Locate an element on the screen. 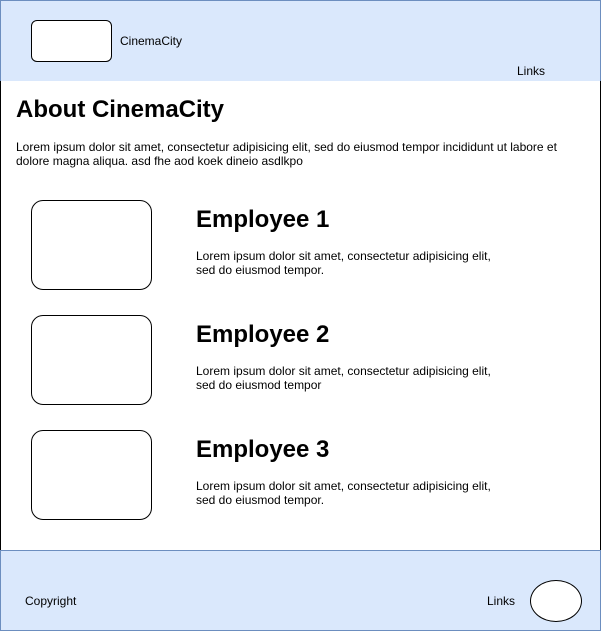  employee-name: Employee 3 is located at coordinates (263, 449).